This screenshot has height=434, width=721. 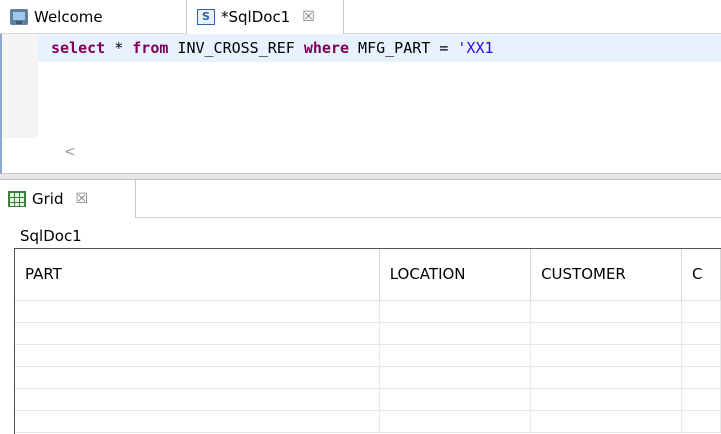 I want to click on grid-icon, so click(x=17, y=199).